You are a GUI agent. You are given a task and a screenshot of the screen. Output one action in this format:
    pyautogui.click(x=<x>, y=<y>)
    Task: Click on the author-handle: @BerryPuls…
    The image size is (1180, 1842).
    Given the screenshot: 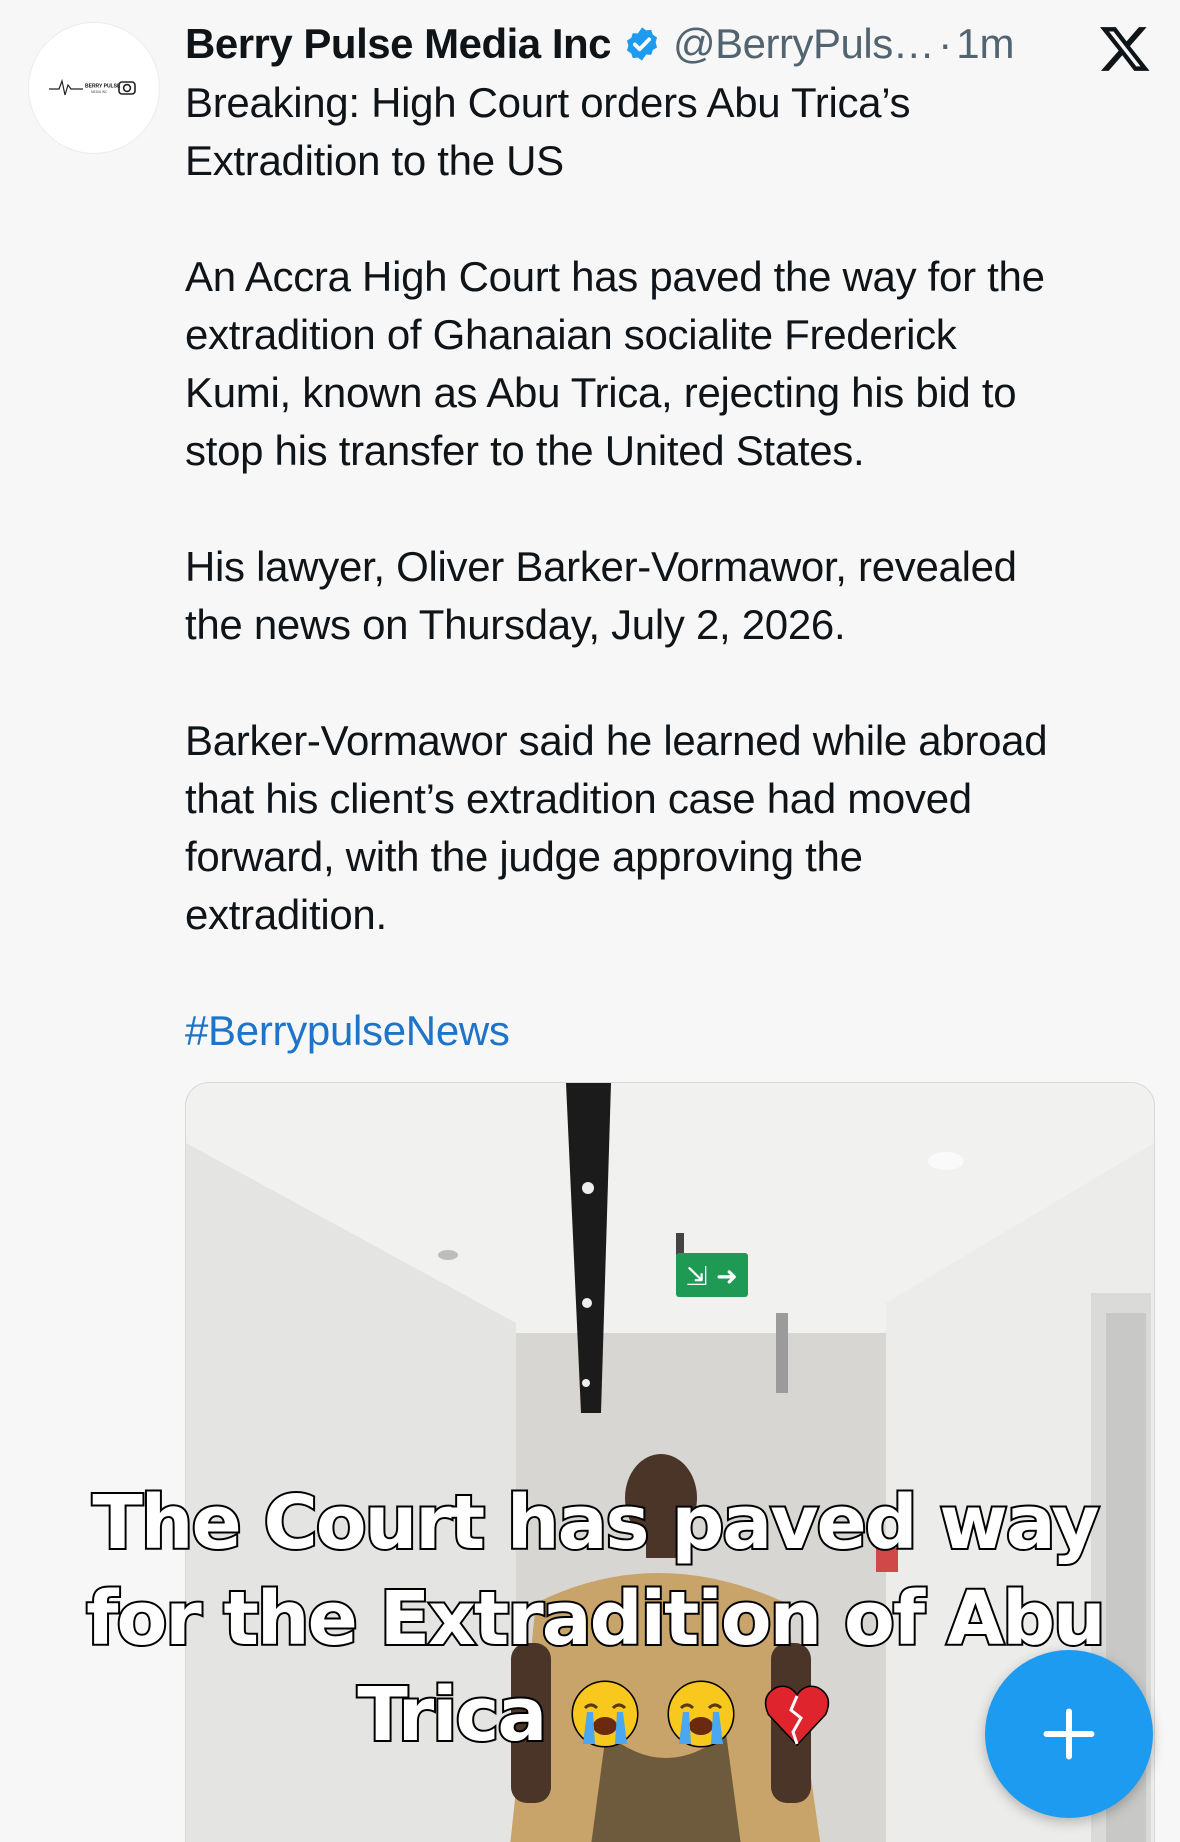 What is the action you would take?
    pyautogui.click(x=804, y=44)
    